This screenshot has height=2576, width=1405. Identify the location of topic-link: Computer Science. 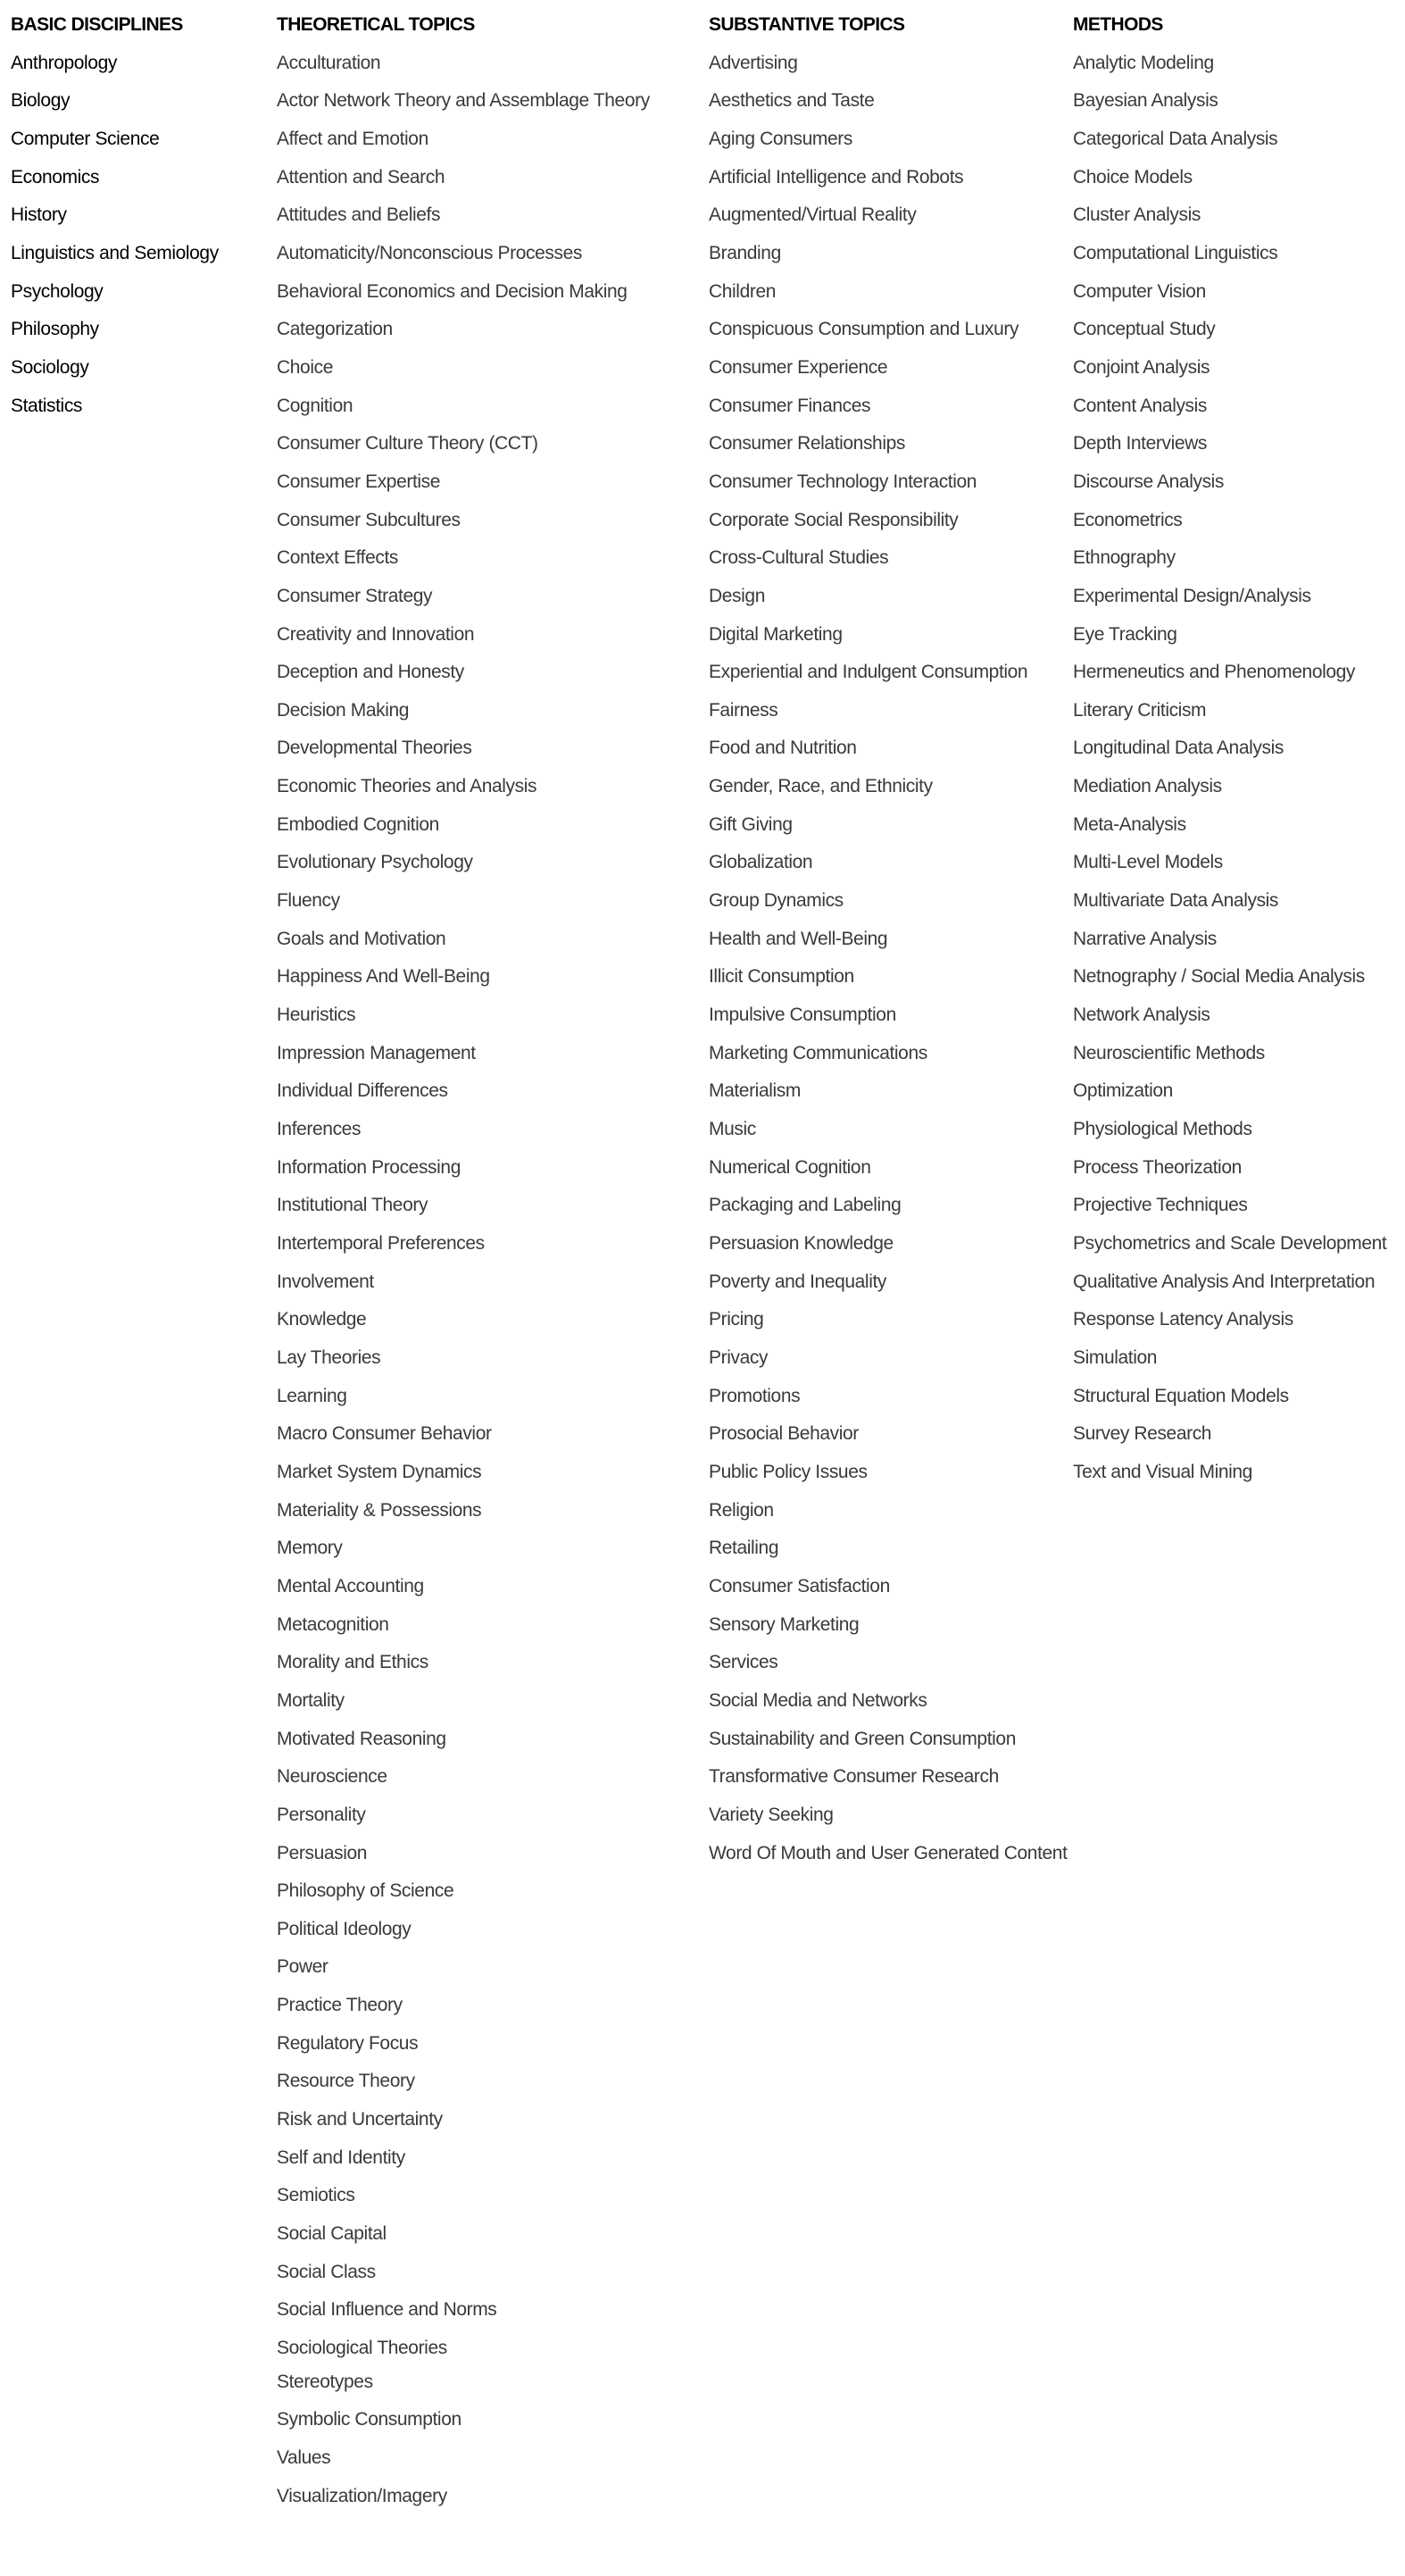
(115, 140).